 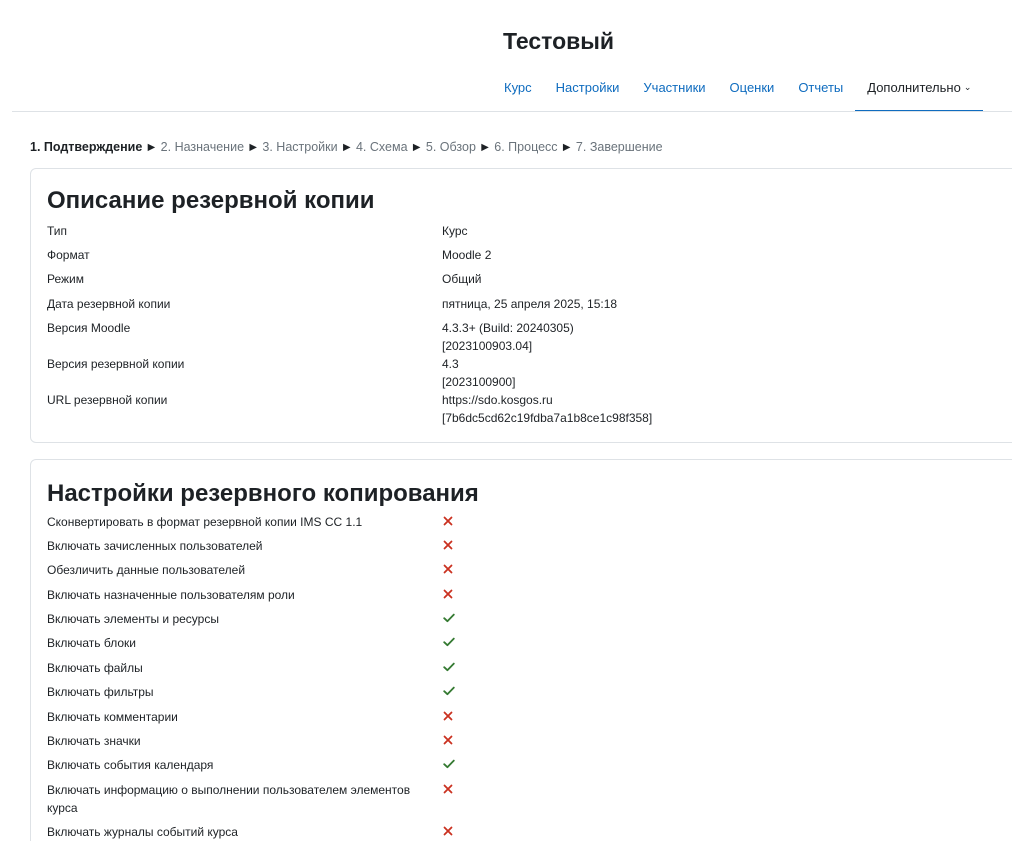 I want to click on setting-label: Включать события календаря, so click(x=130, y=765).